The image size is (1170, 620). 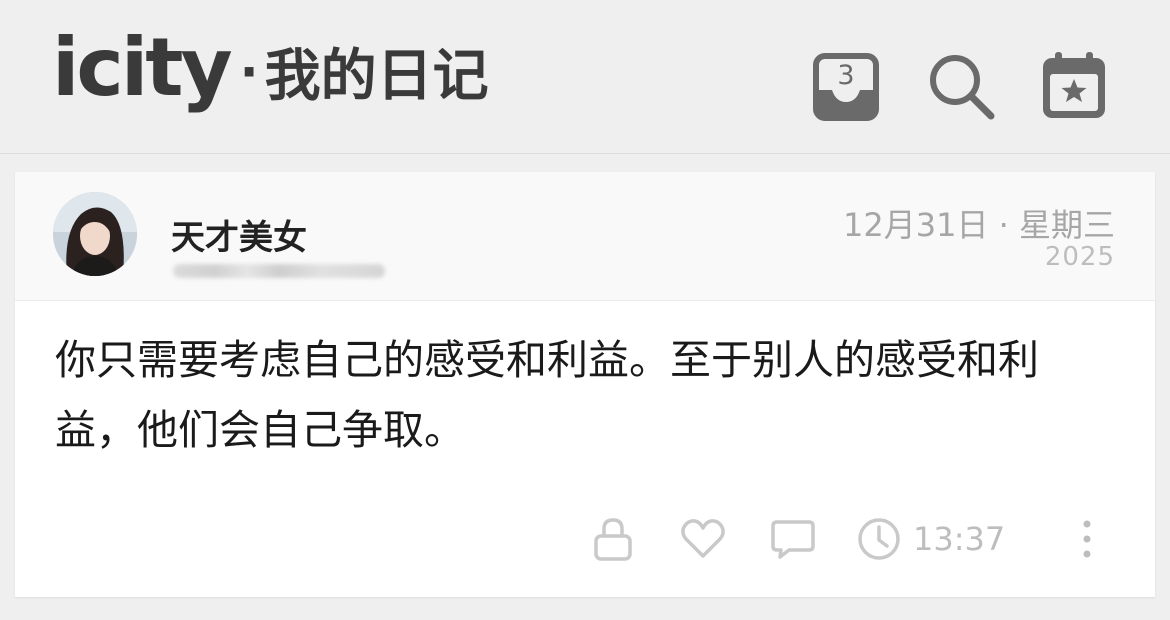 I want to click on more-icon, so click(x=1087, y=539).